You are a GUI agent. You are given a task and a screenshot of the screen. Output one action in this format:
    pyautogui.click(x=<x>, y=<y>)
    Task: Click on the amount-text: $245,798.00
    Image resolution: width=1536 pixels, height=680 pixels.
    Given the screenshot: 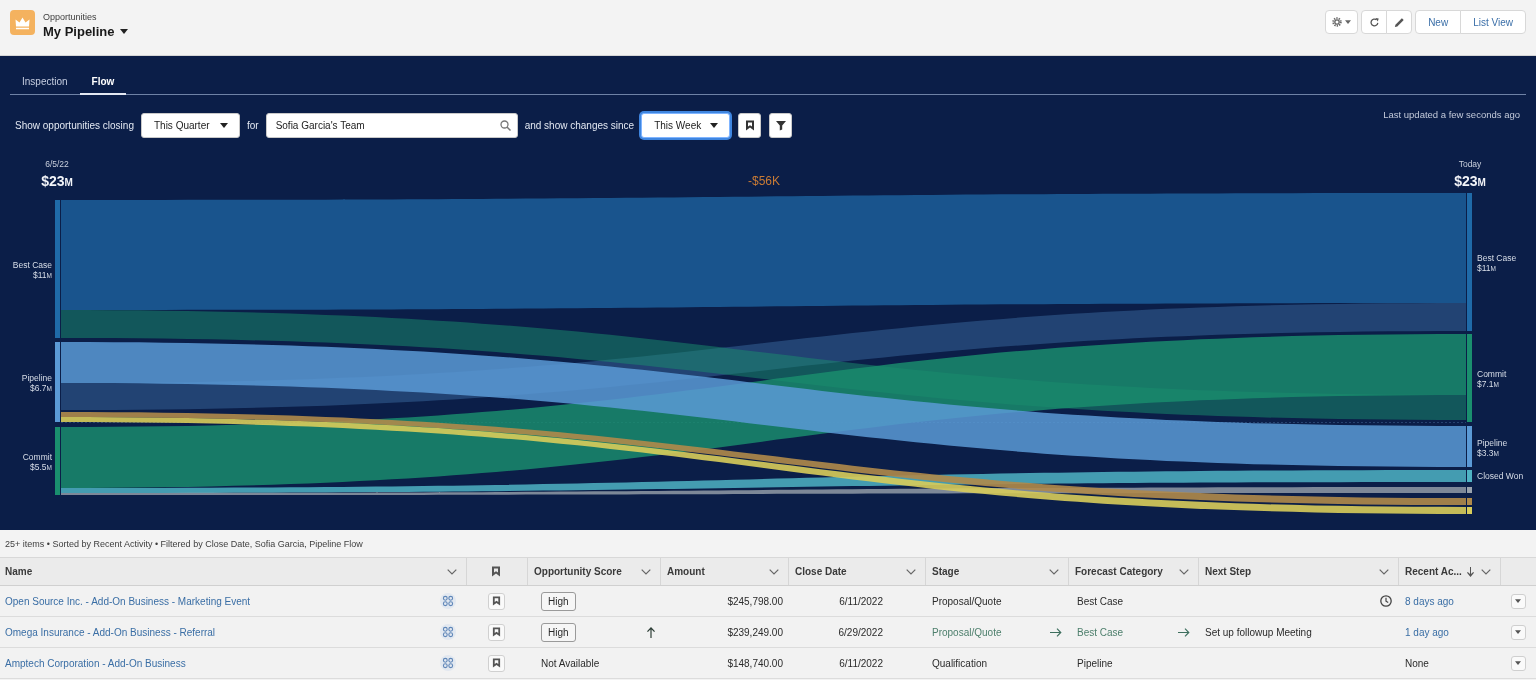 What is the action you would take?
    pyautogui.click(x=755, y=601)
    